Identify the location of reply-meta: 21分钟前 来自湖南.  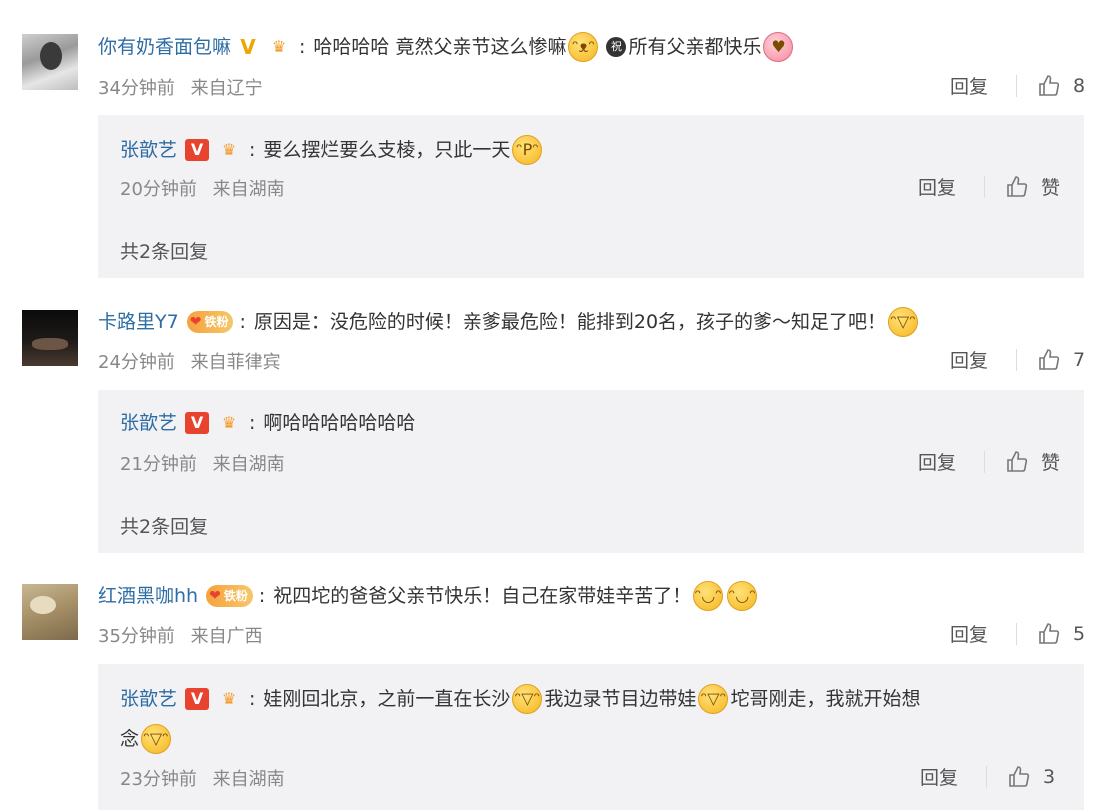
(202, 463).